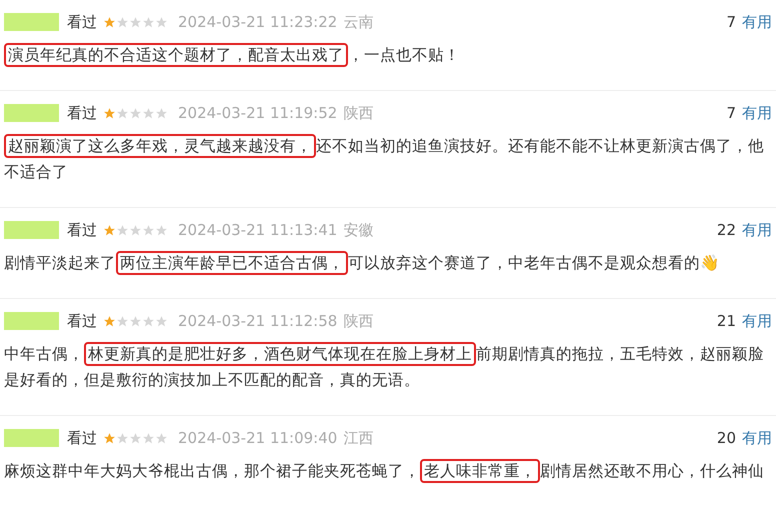 The height and width of the screenshot is (522, 776). What do you see at coordinates (258, 438) in the screenshot?
I see `comment-time: 2024-03-21 11:09:40` at bounding box center [258, 438].